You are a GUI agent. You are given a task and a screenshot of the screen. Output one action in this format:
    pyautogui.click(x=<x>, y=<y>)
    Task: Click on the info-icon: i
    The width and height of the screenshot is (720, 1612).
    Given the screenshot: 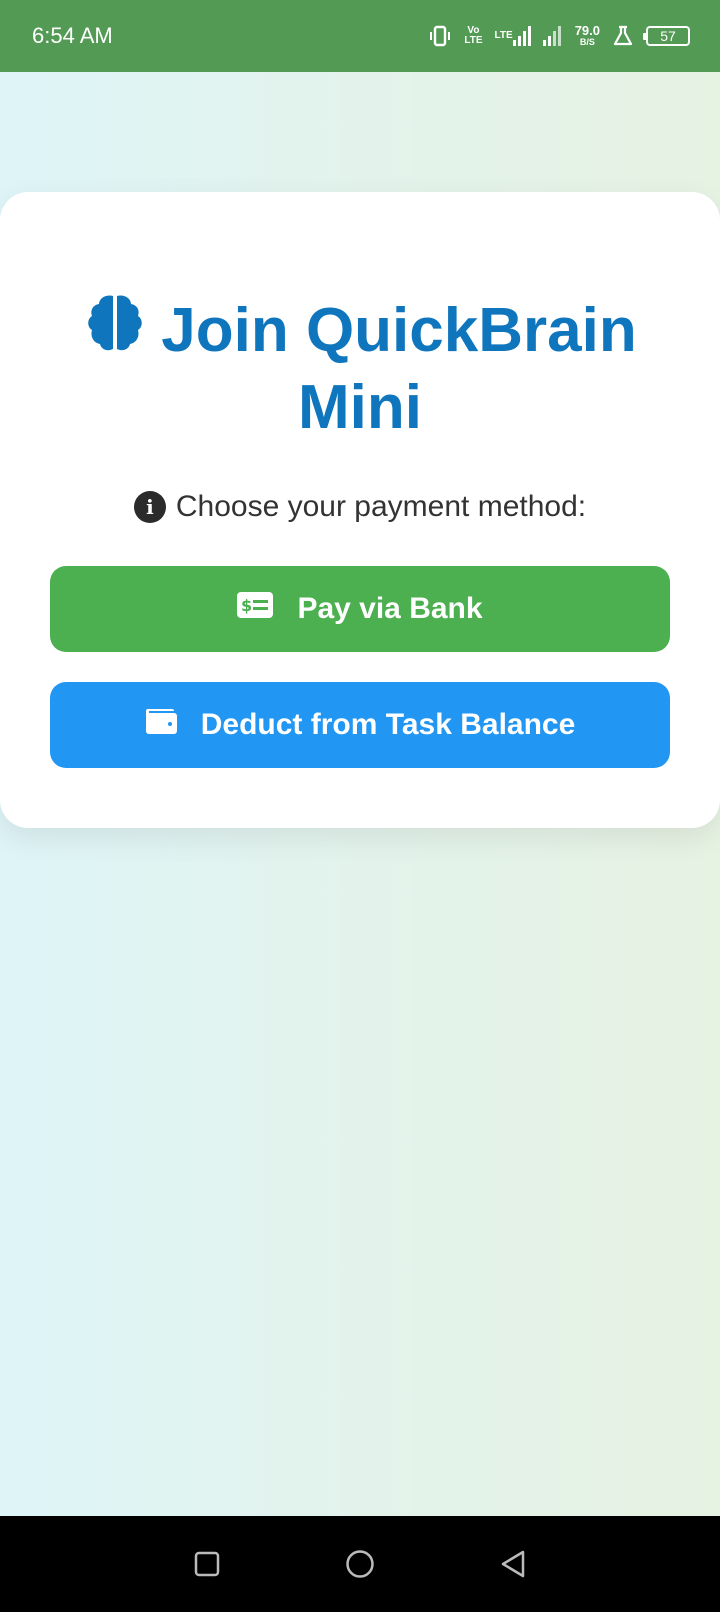 What is the action you would take?
    pyautogui.click(x=149, y=507)
    